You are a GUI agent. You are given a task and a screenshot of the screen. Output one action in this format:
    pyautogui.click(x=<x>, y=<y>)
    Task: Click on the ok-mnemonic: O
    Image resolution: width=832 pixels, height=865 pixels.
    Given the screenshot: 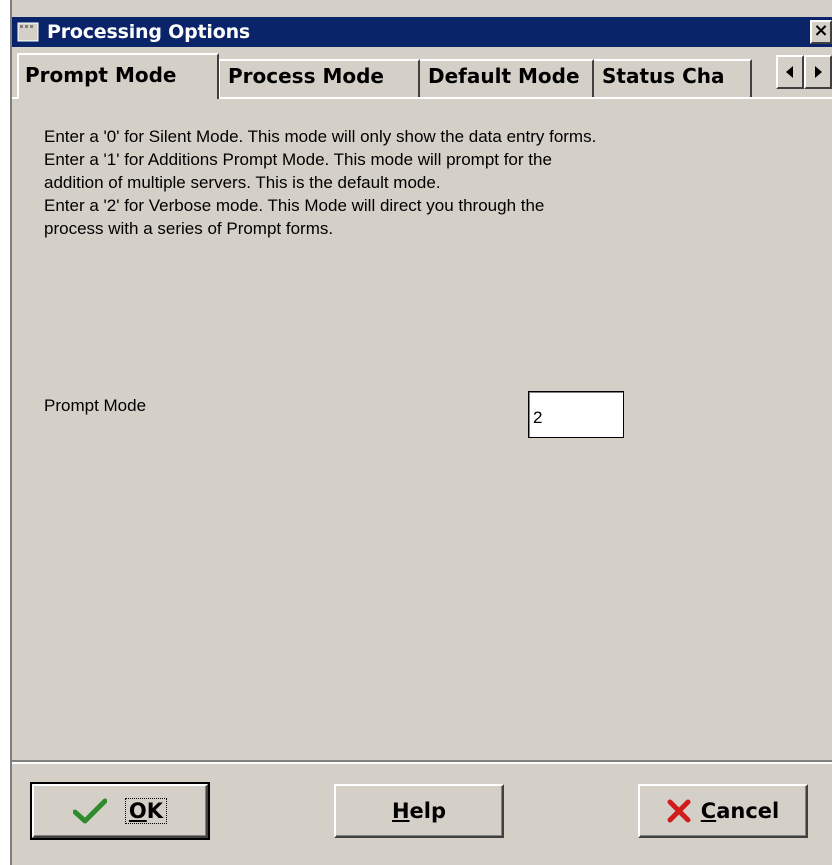 What is the action you would take?
    pyautogui.click(x=137, y=811)
    